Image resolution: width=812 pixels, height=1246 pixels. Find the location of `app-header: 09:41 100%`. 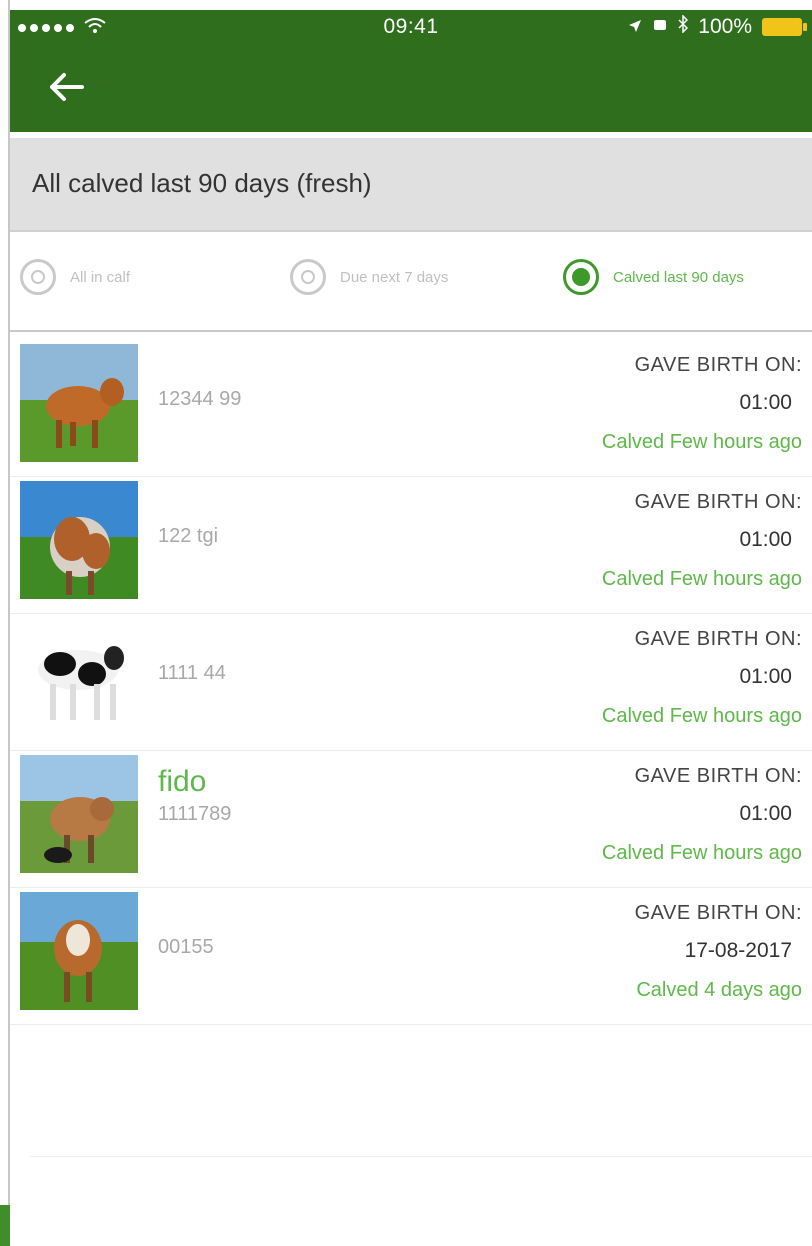

app-header: 09:41 100% is located at coordinates (411, 71).